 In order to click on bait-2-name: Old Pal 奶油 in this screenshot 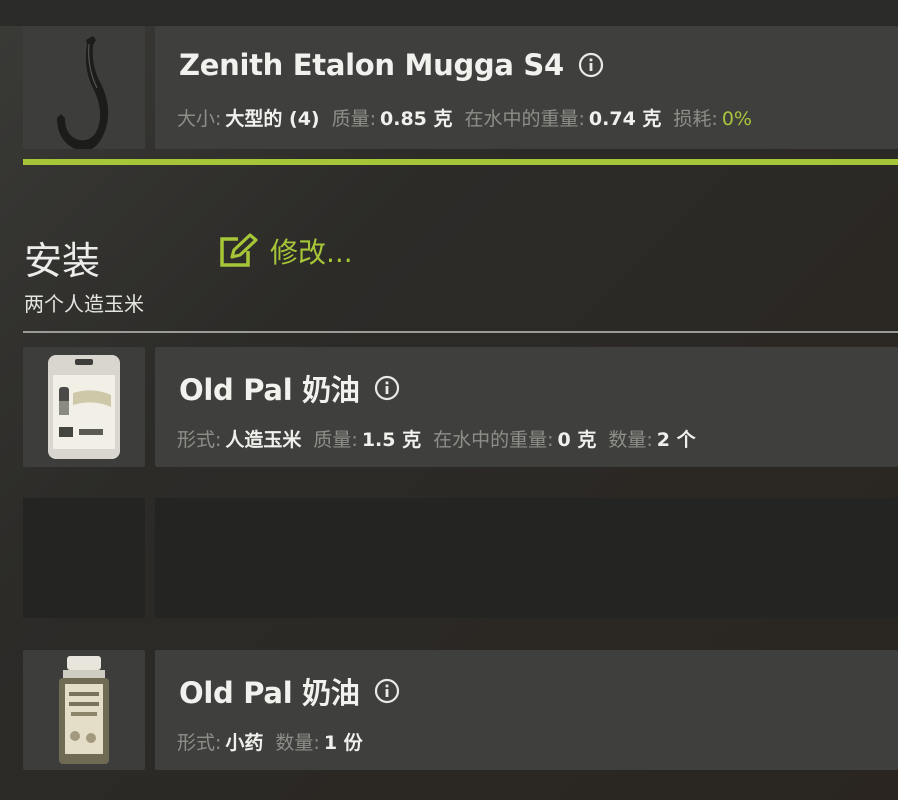, I will do `click(269, 693)`.